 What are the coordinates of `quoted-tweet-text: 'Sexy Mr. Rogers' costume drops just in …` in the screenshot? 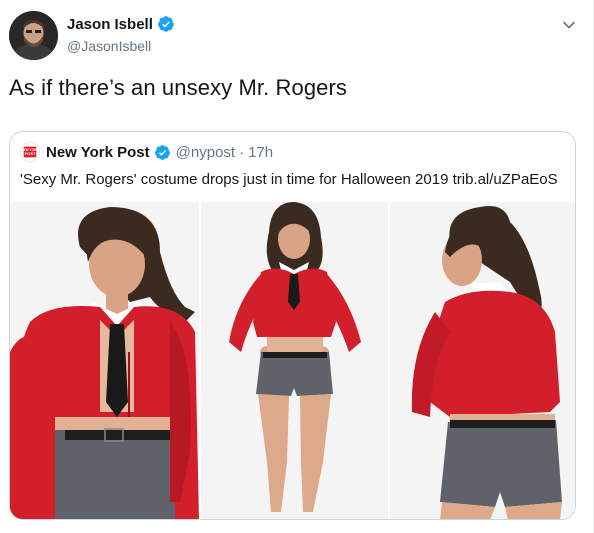 It's located at (289, 179).